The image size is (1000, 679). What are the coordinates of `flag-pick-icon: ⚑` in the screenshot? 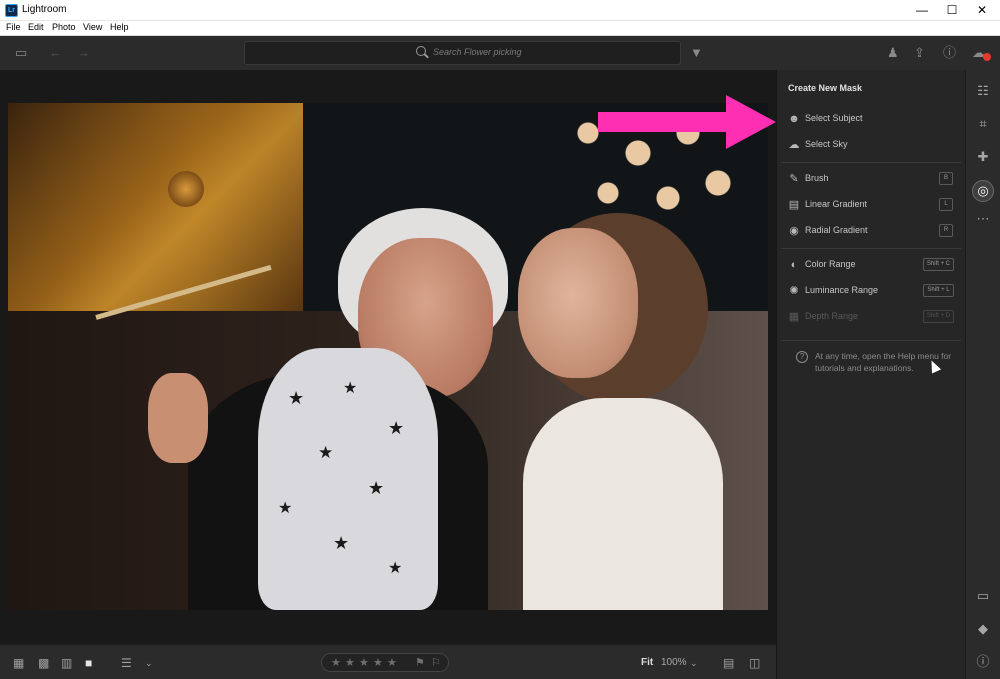 It's located at (420, 662).